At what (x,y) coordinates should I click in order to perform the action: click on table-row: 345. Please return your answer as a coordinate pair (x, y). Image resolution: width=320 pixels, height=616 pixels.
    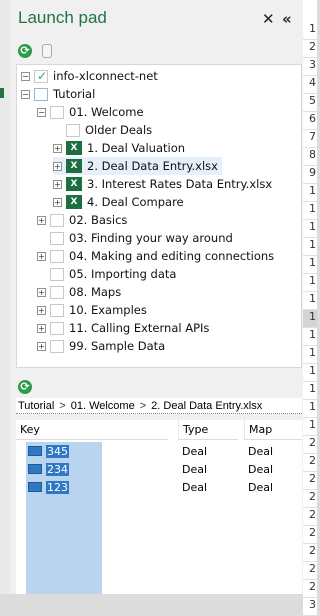
    Looking at the image, I should click on (48, 451).